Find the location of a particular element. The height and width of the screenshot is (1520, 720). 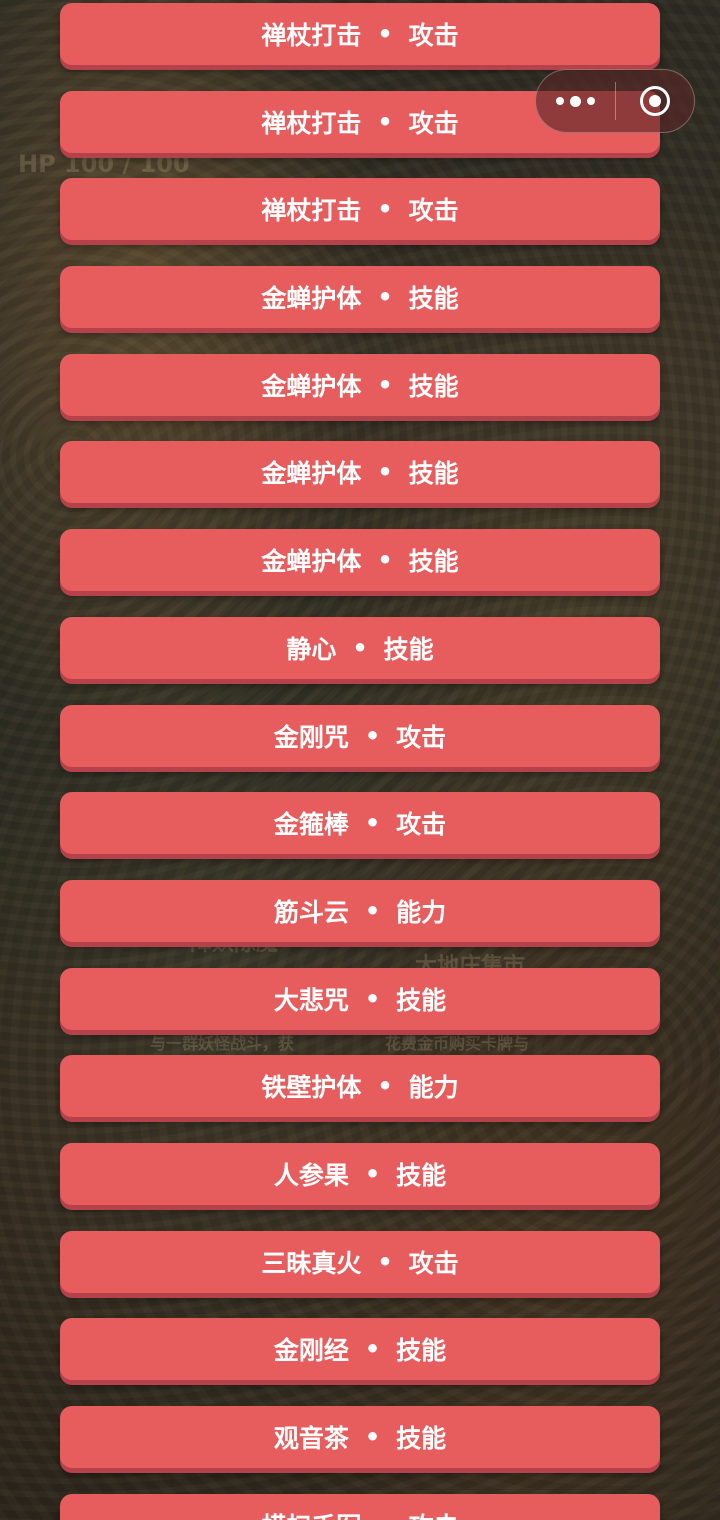

miniprogram-capsule is located at coordinates (615, 101).